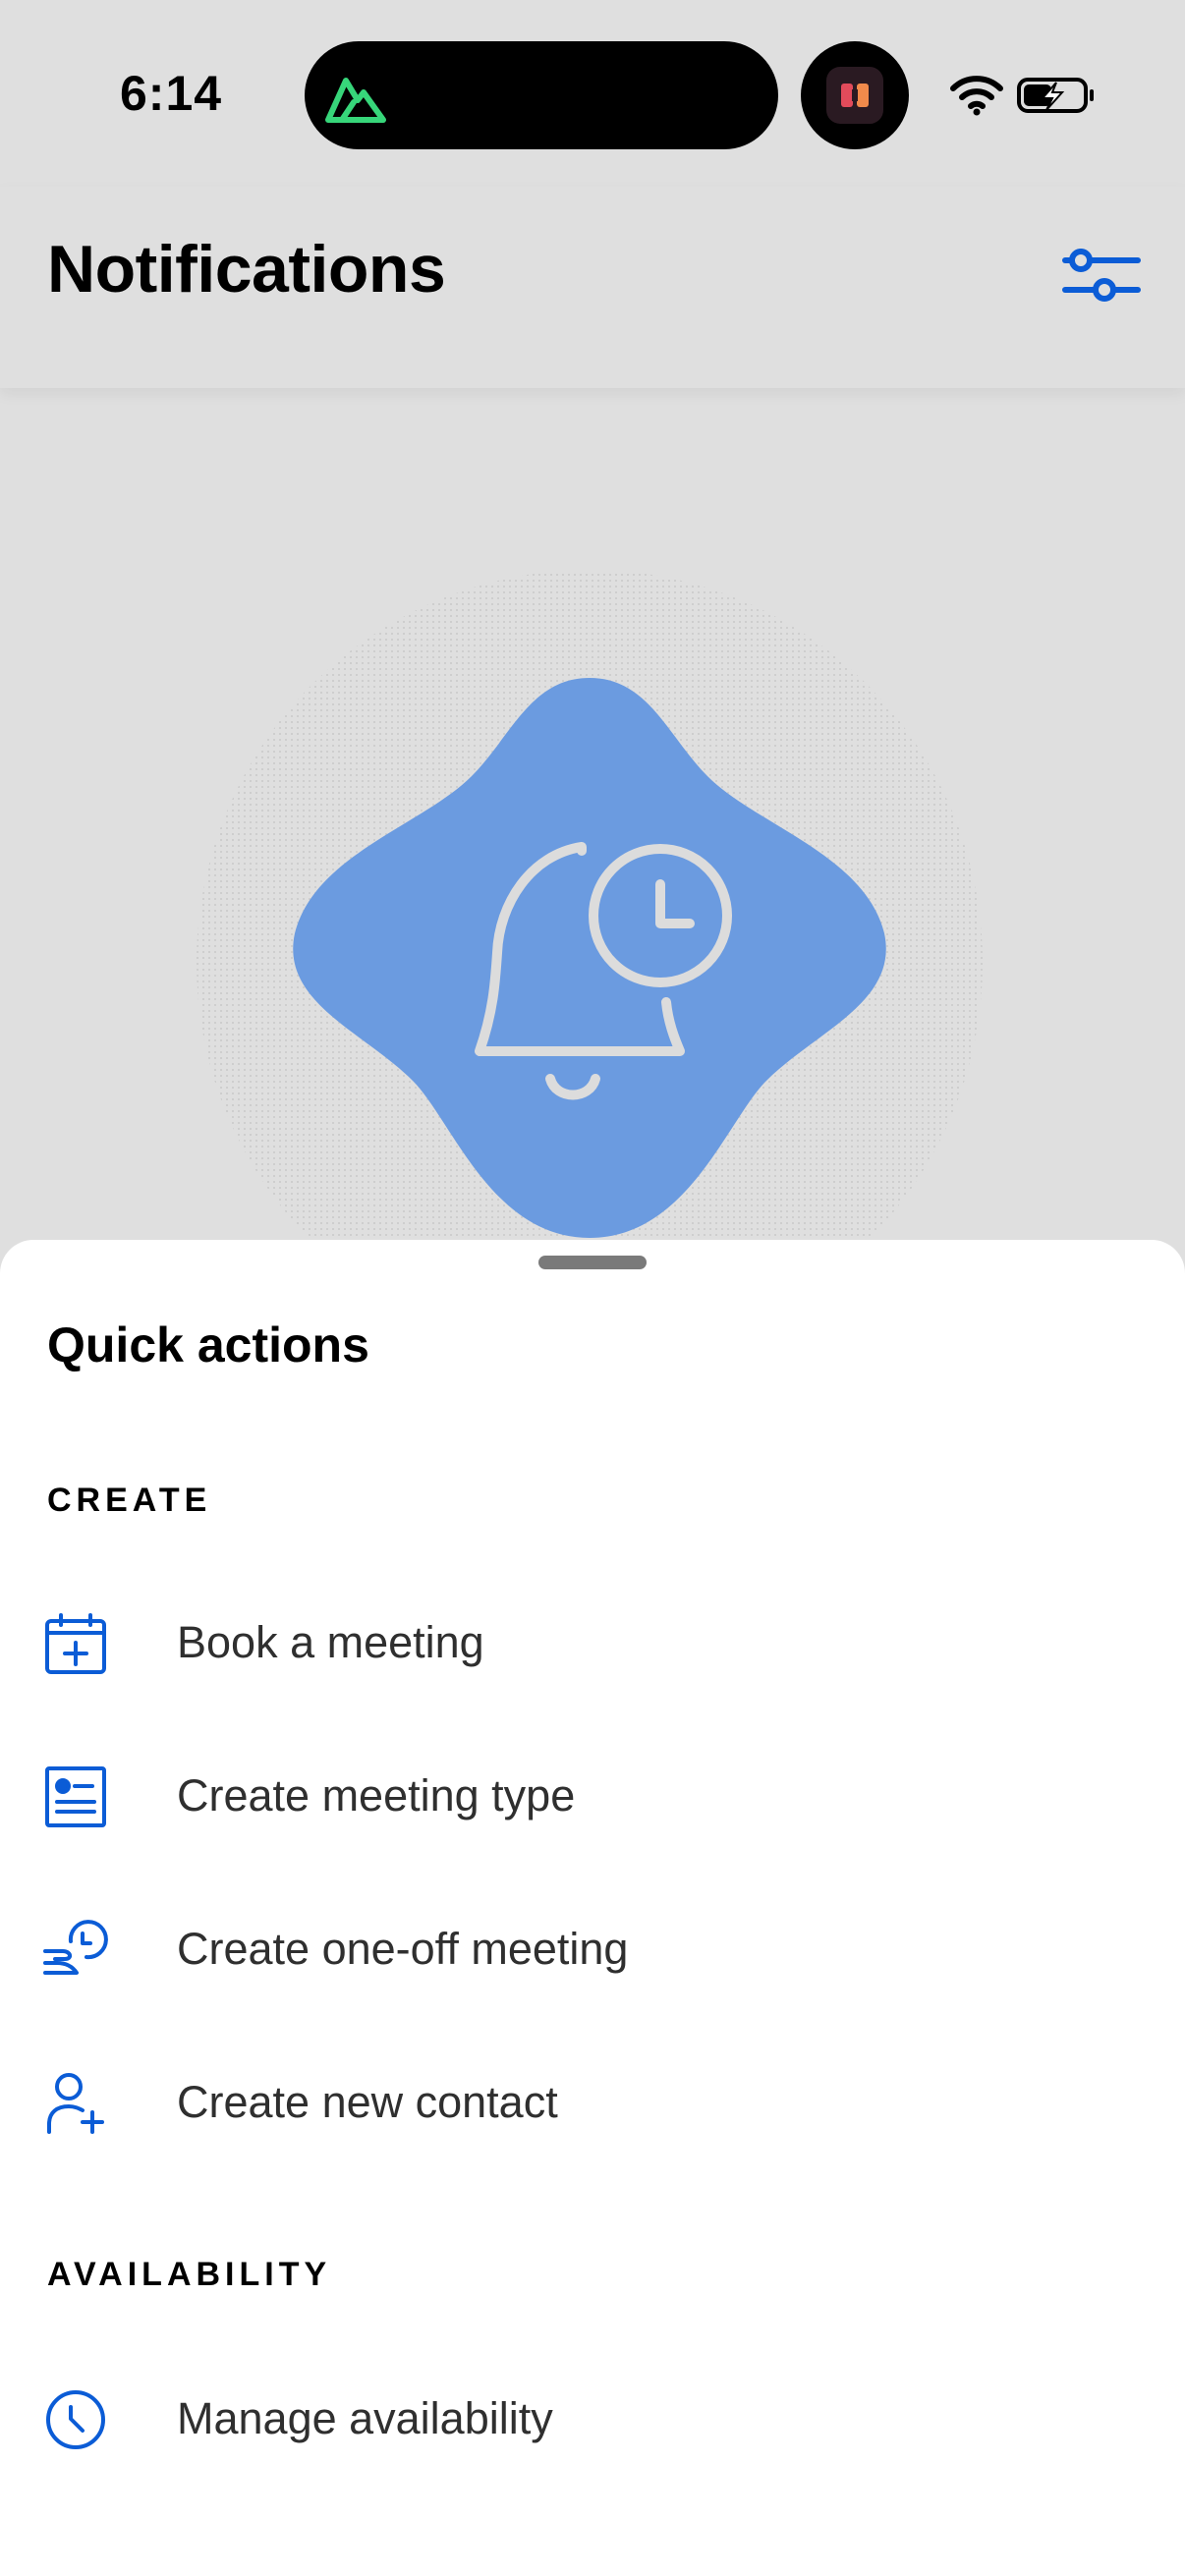 This screenshot has width=1185, height=2576. I want to click on sheet-title: Quick actions, so click(208, 1344).